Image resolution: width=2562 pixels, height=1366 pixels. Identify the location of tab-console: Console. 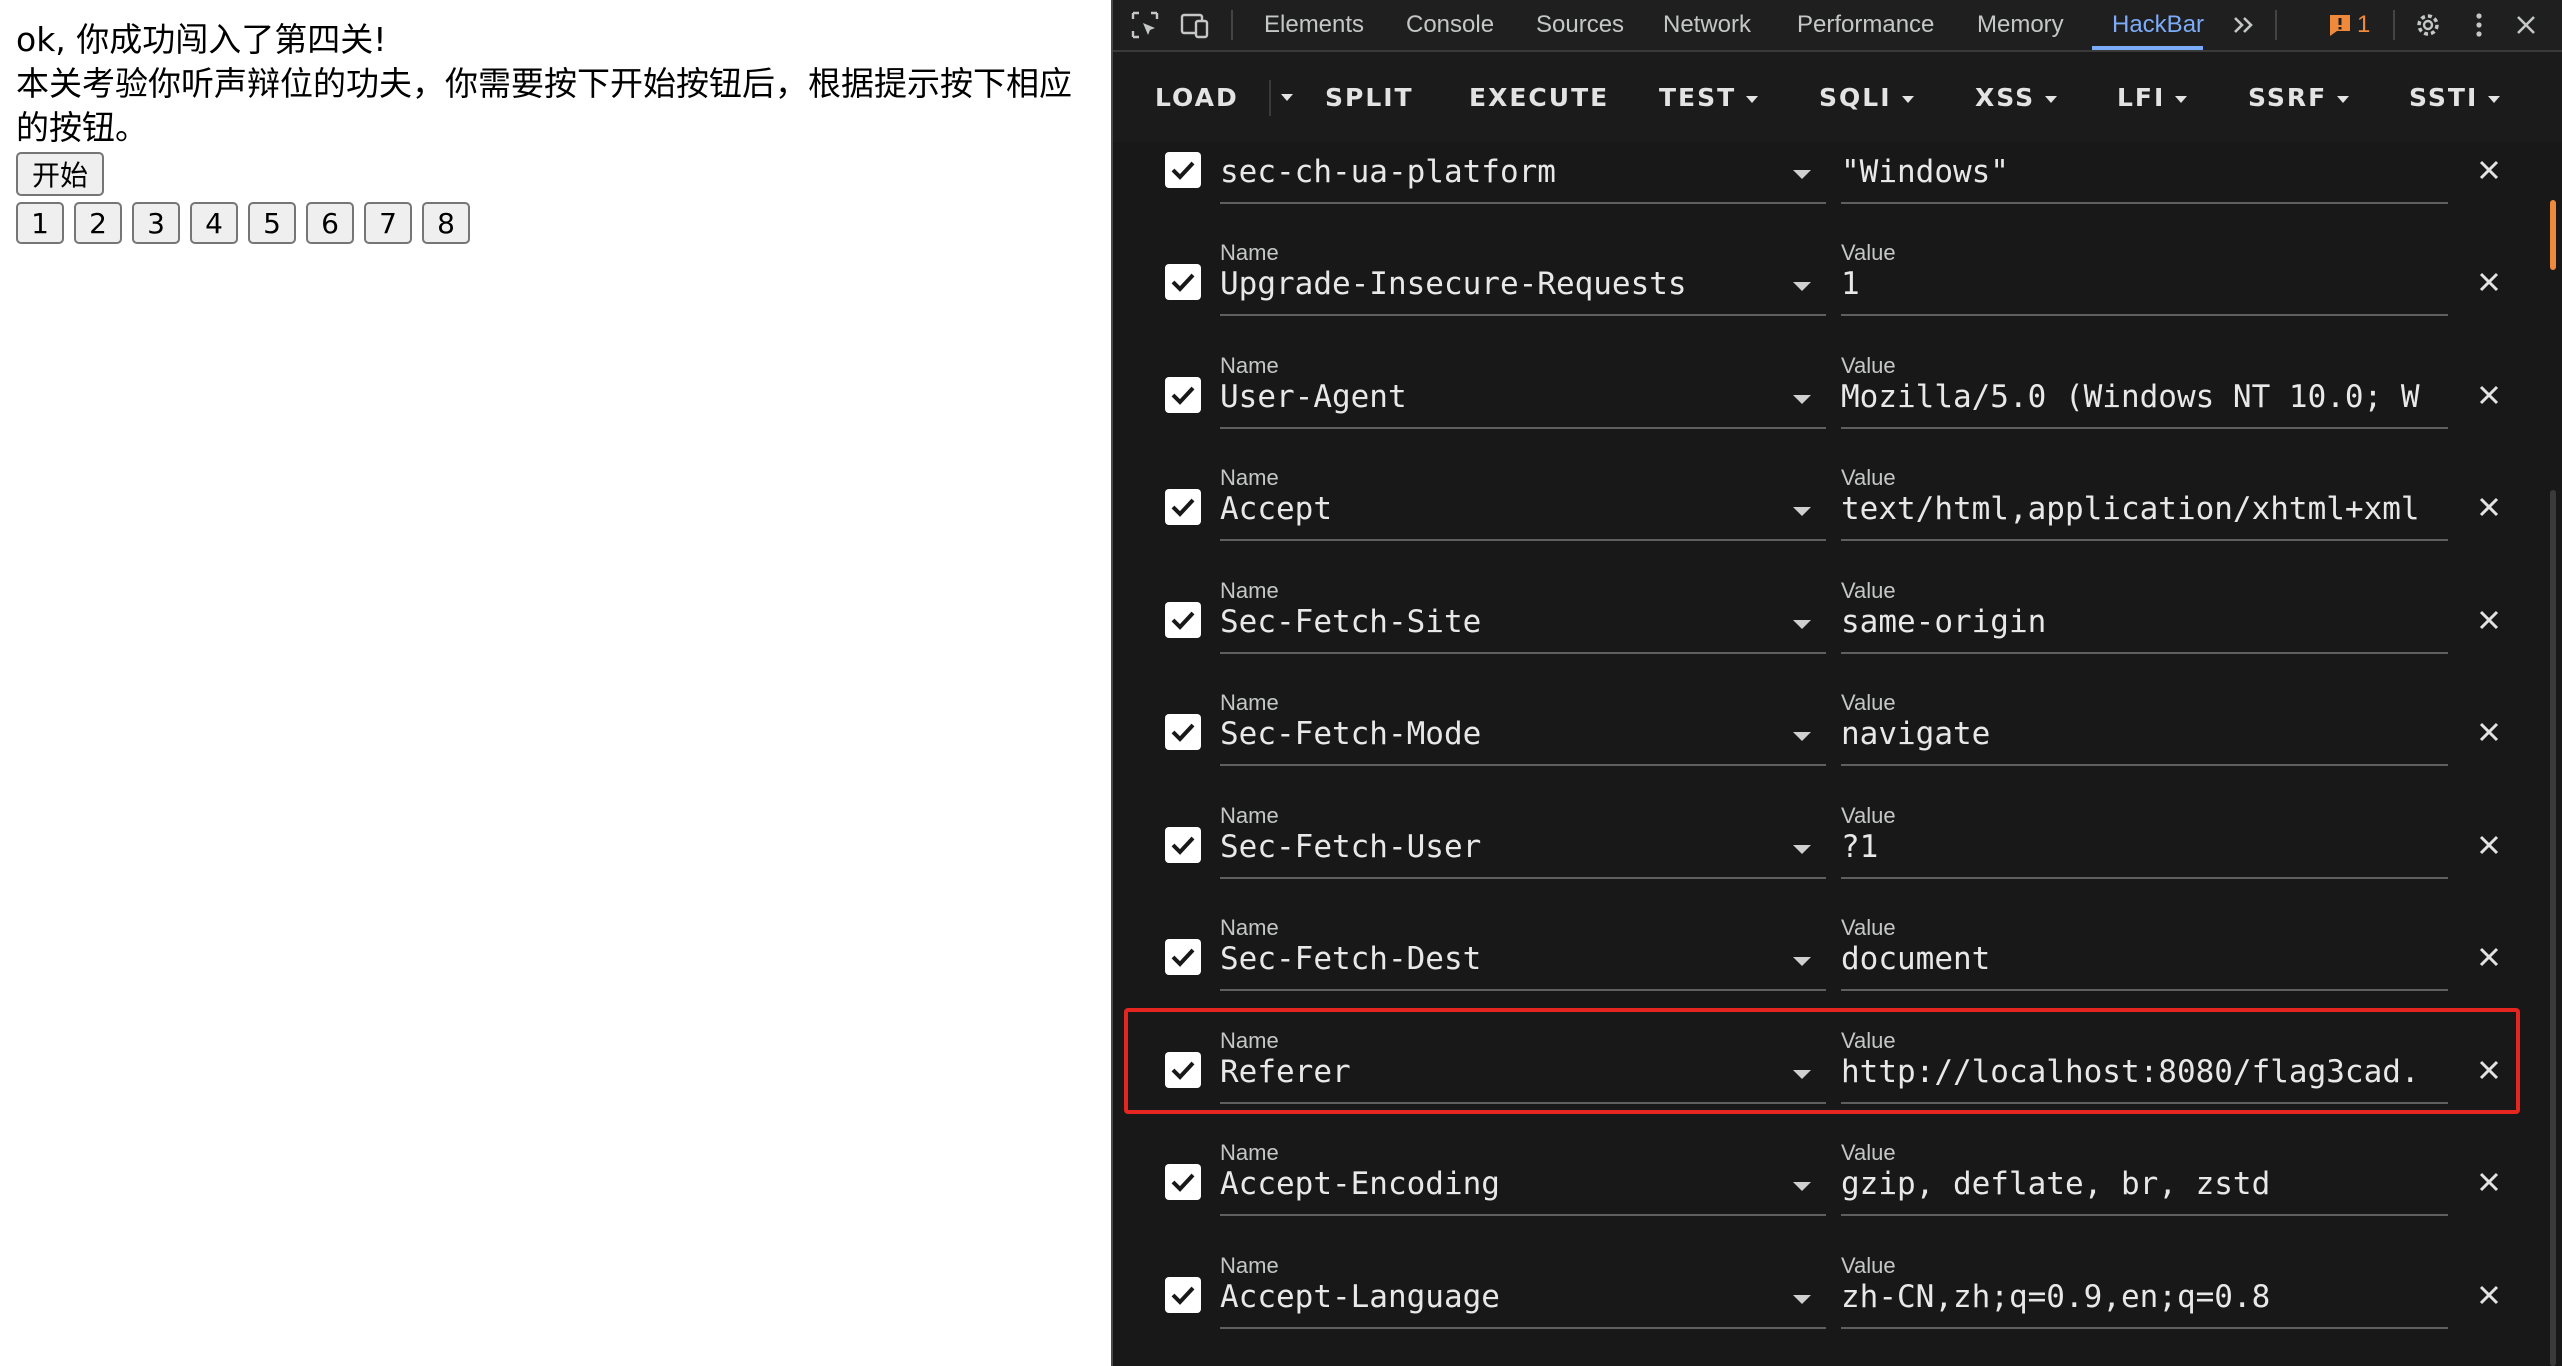
(1450, 25).